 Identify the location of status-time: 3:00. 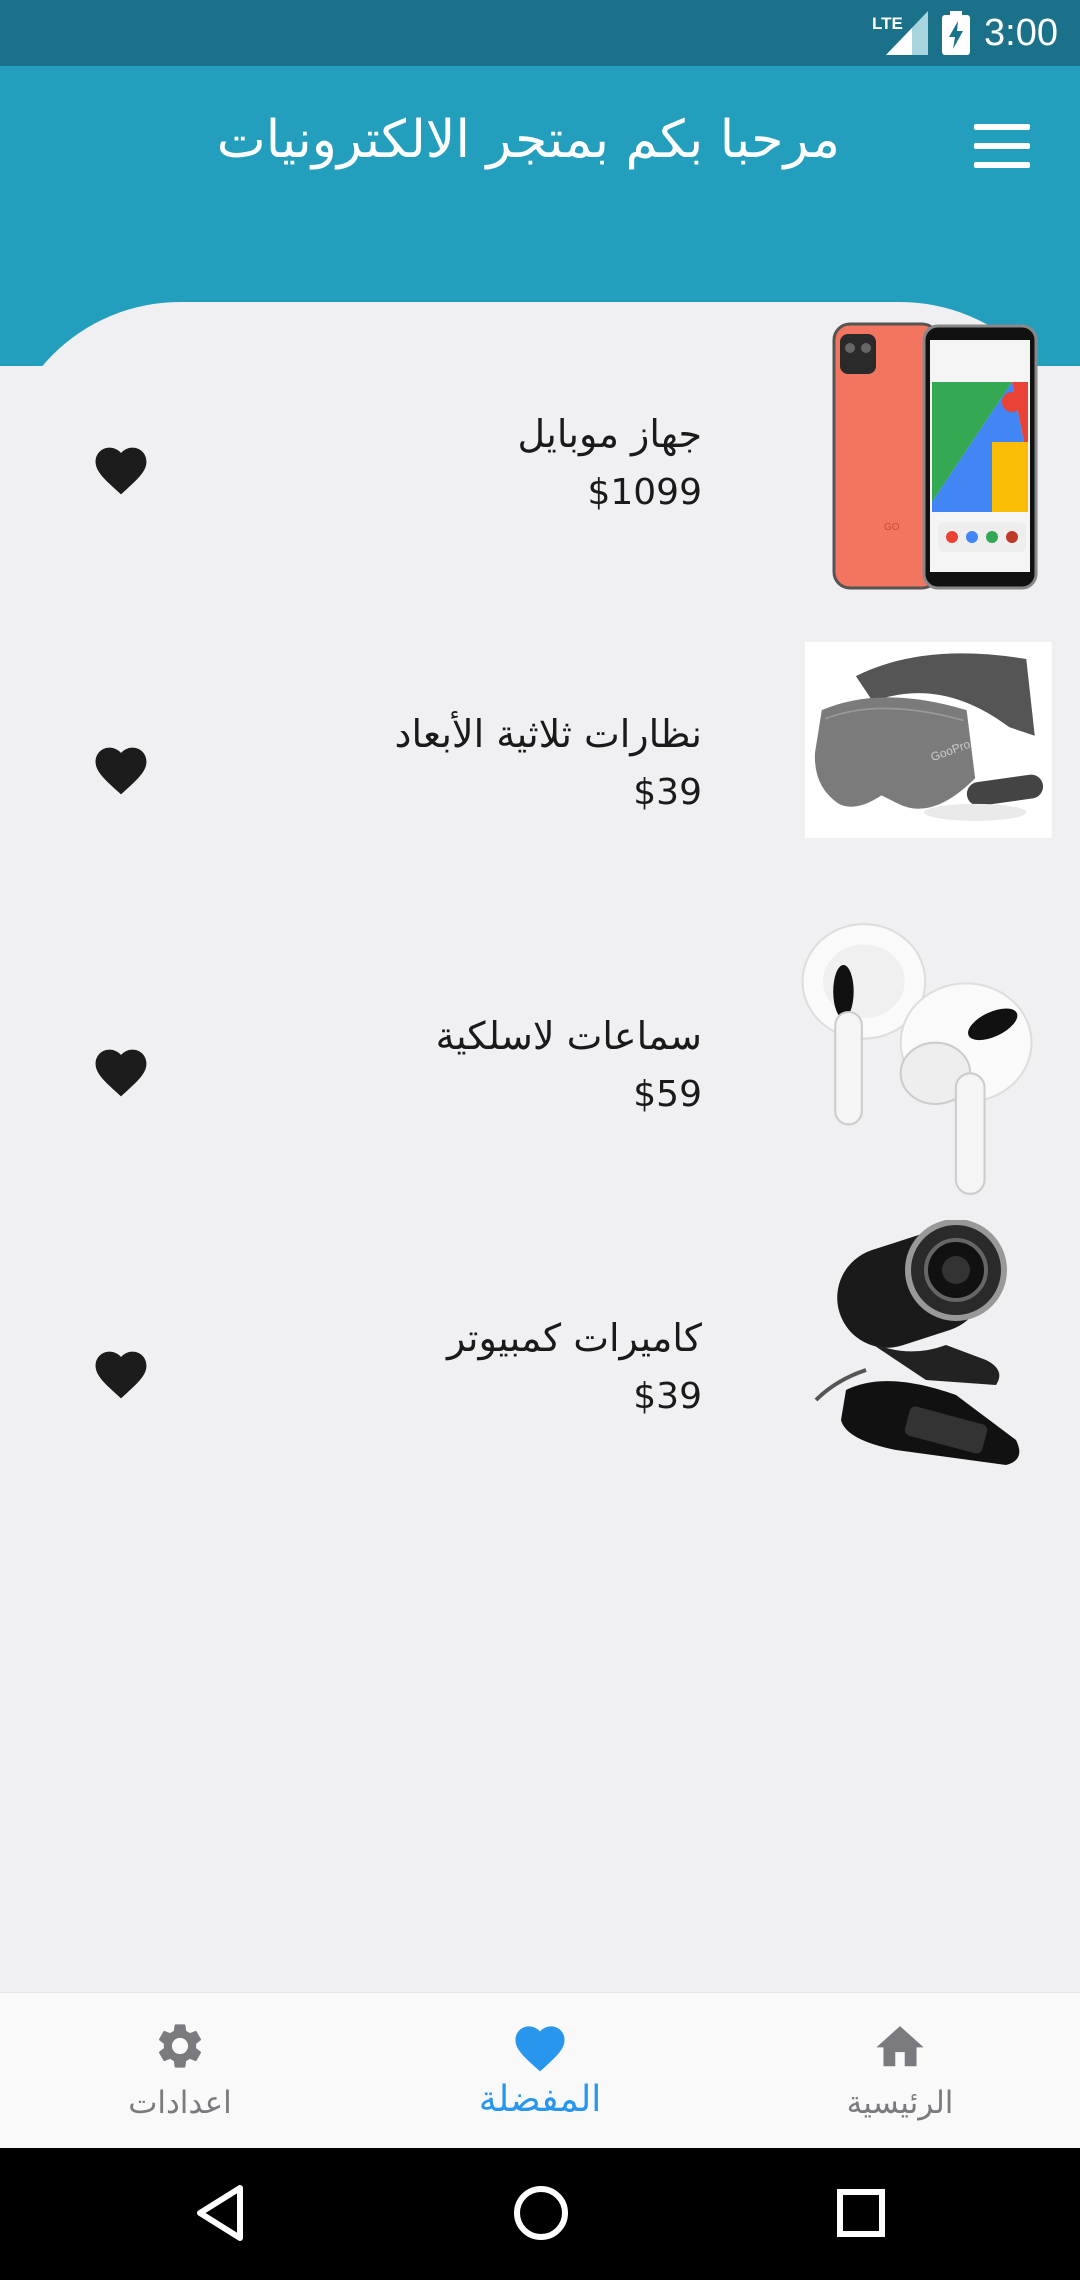
(1021, 32).